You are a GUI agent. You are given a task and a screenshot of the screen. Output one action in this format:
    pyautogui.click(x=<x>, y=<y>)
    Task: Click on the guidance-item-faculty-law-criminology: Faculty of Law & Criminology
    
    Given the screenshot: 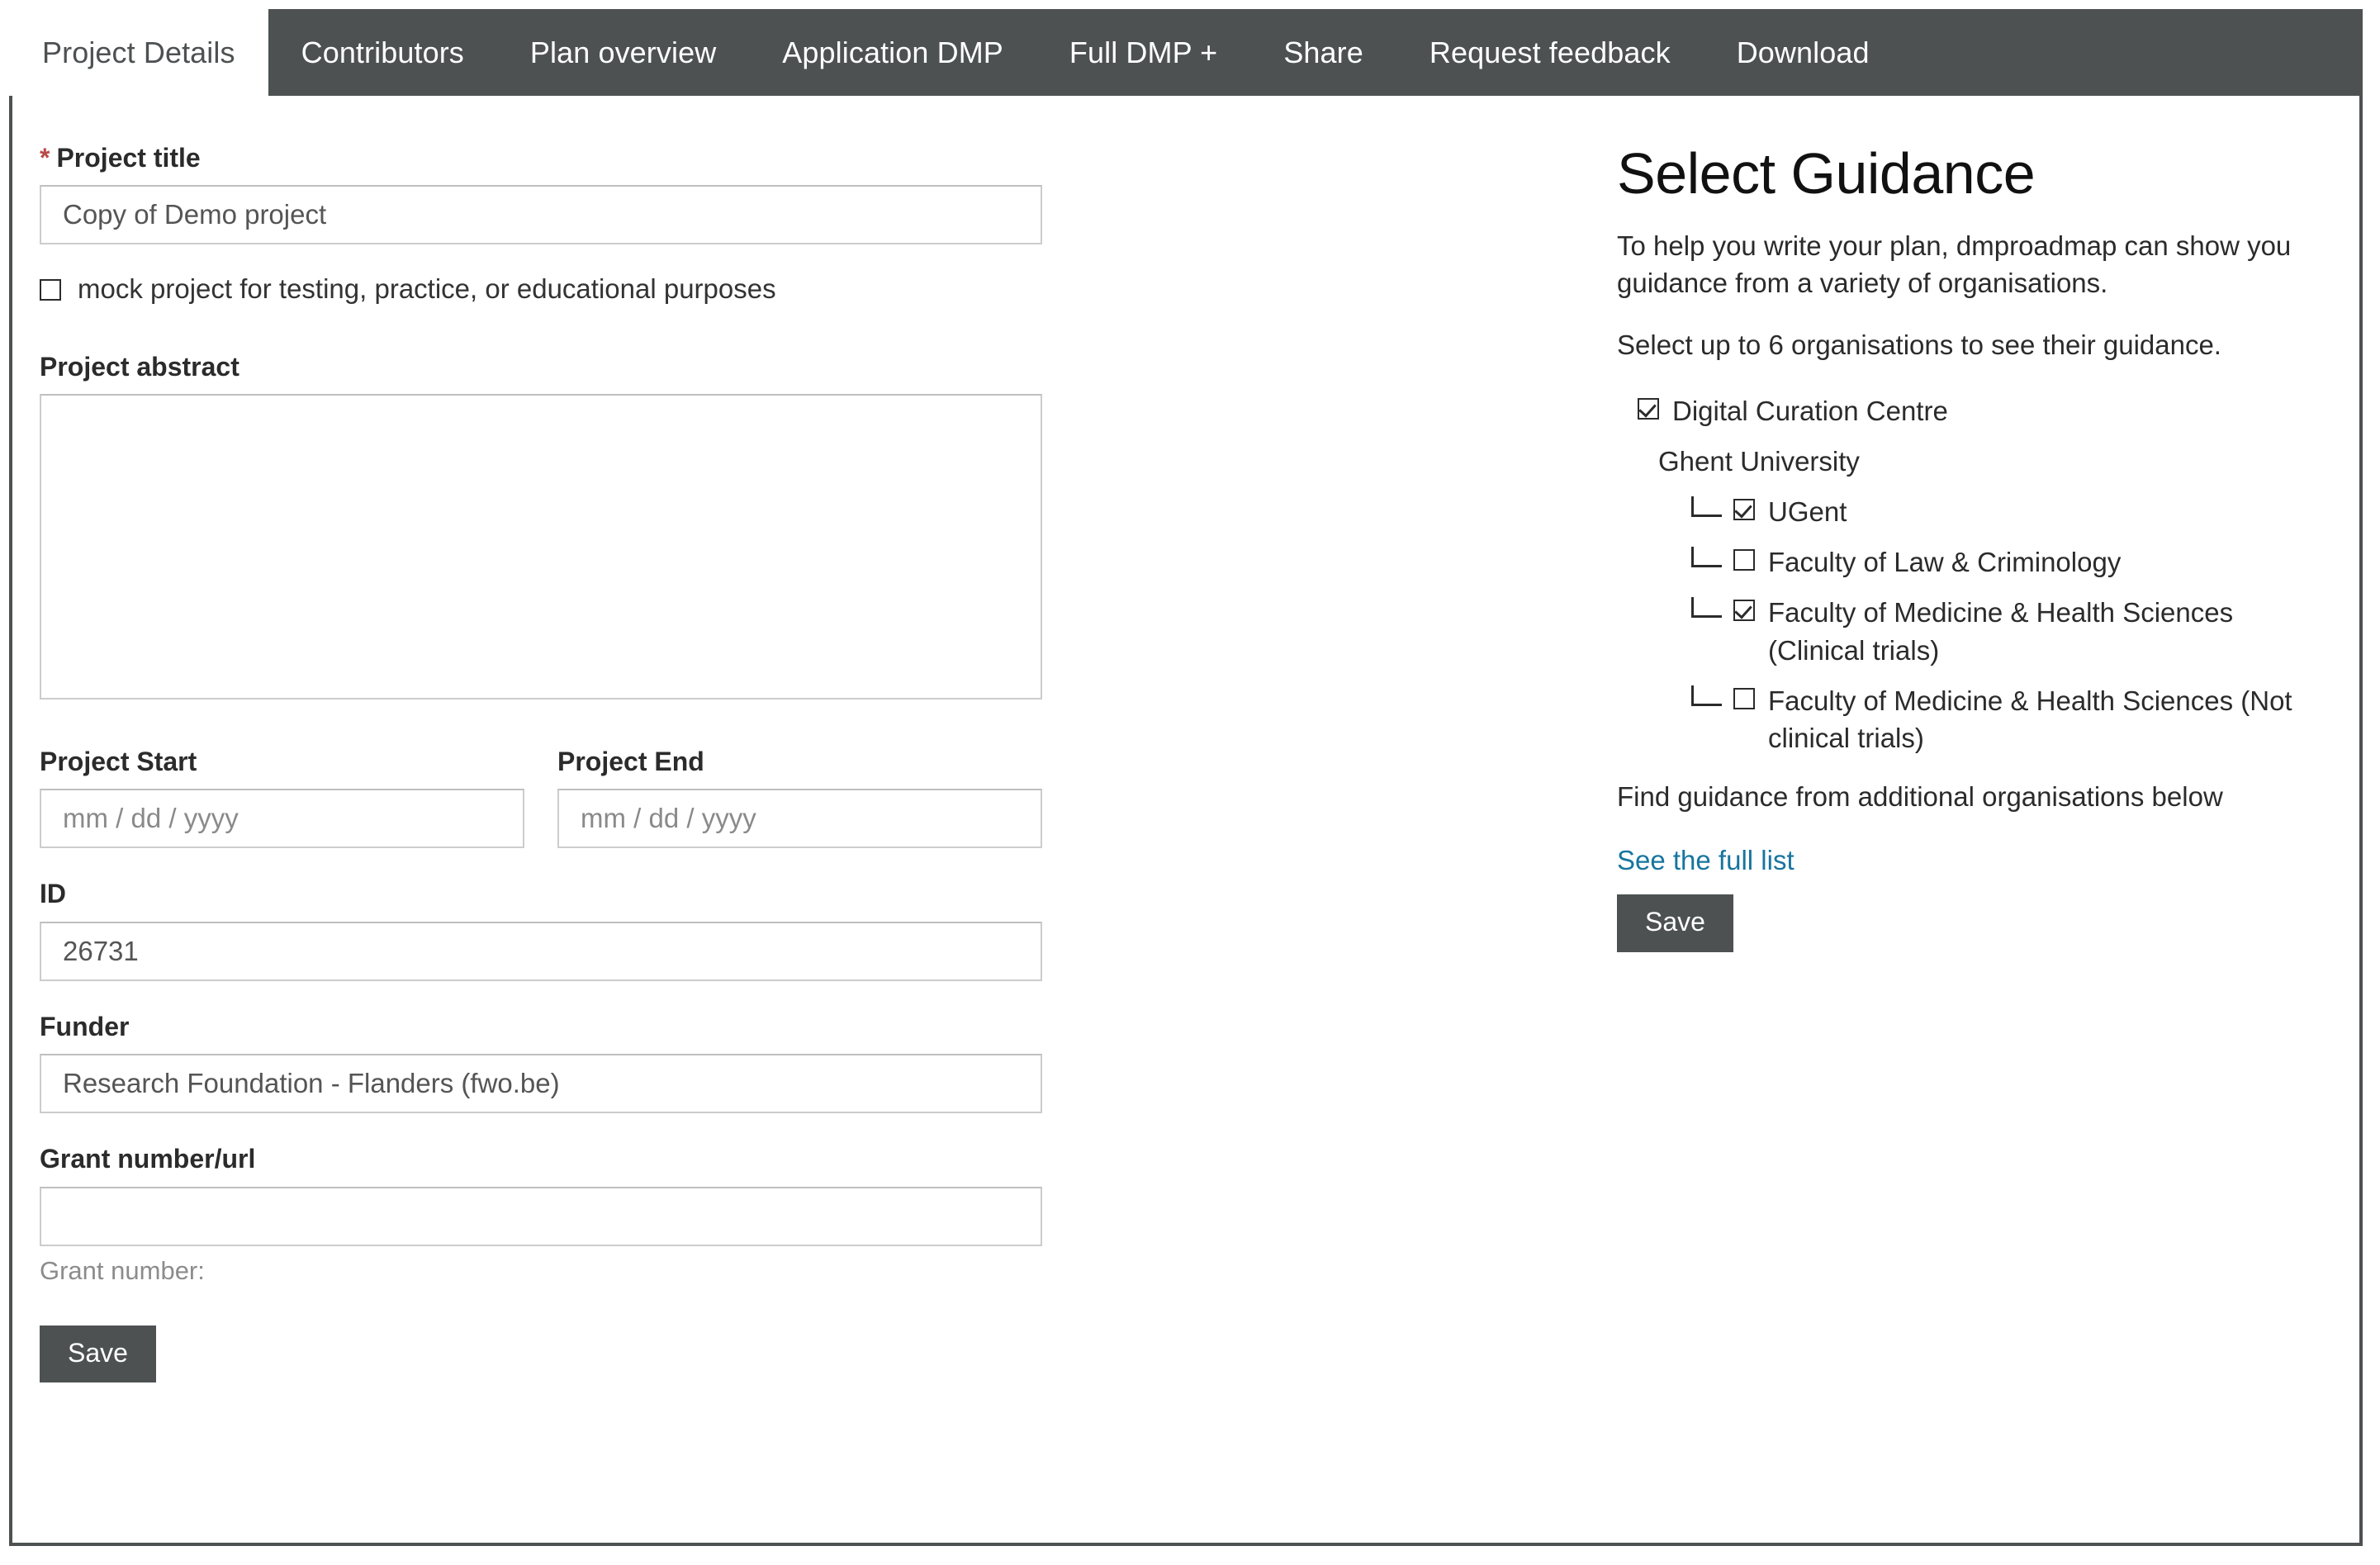 What is the action you would take?
    pyautogui.click(x=1964, y=562)
    